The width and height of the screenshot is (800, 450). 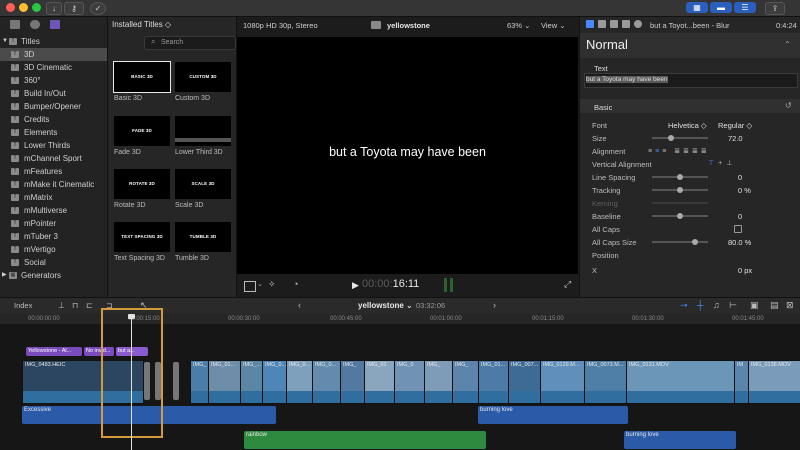 I want to click on show-browser-button: ▦, so click(x=697, y=7).